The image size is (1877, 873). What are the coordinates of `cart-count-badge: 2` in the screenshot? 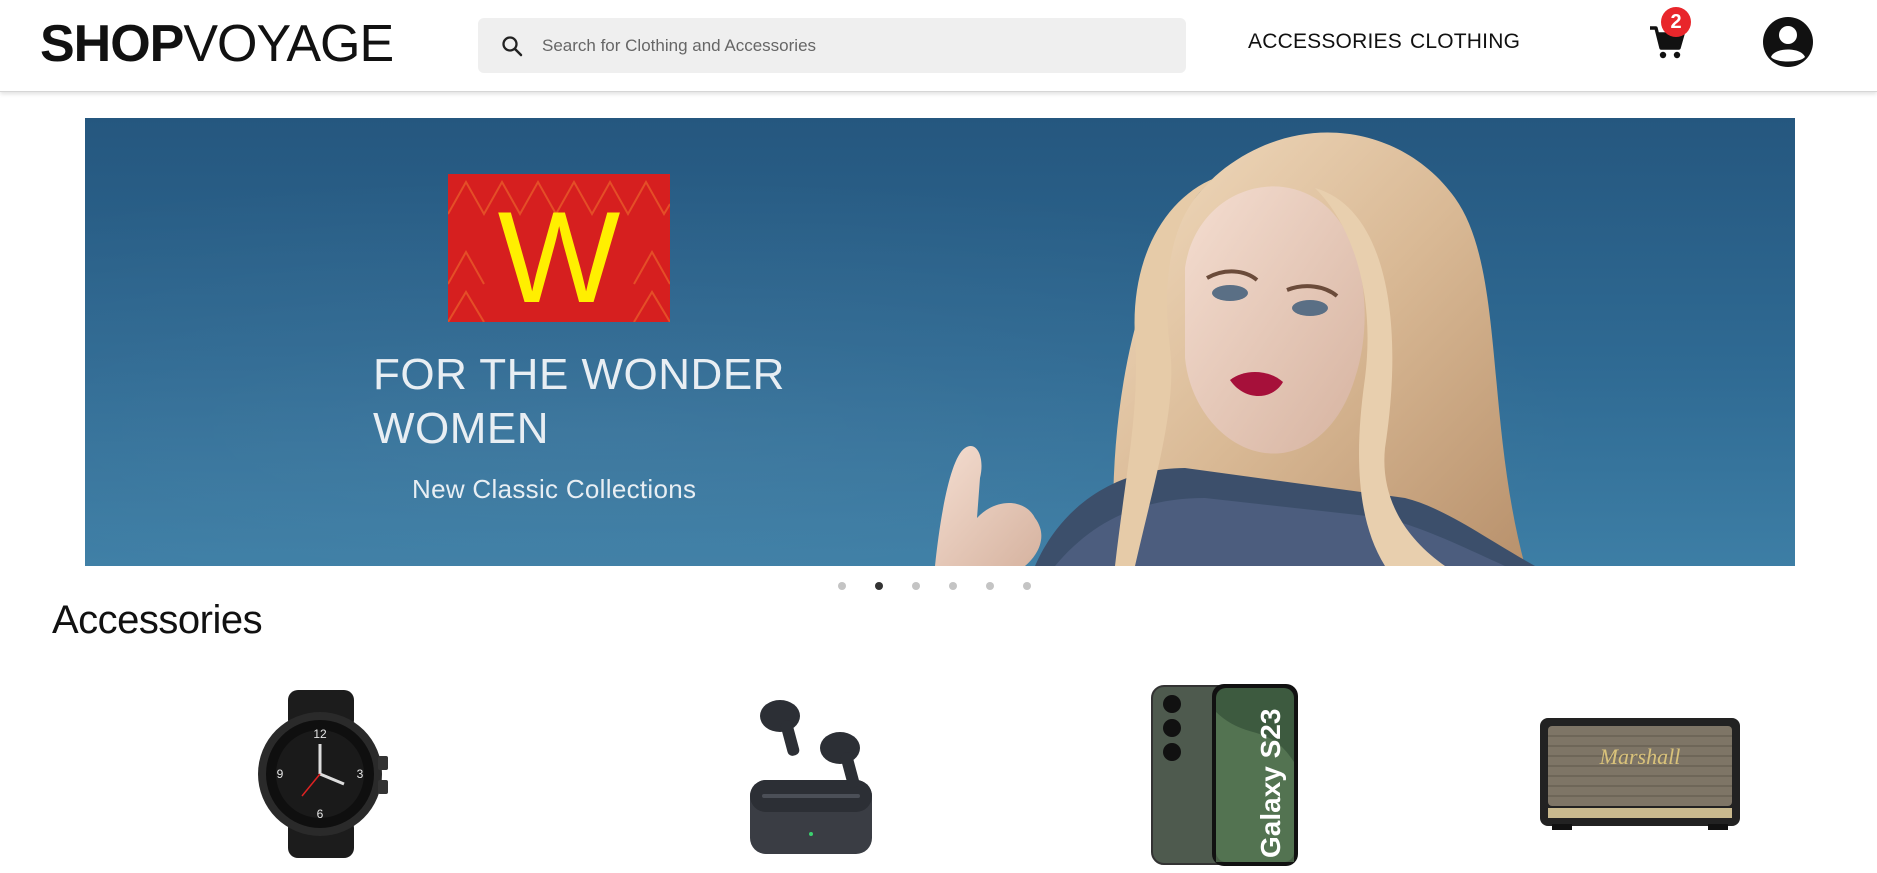 It's located at (1676, 22).